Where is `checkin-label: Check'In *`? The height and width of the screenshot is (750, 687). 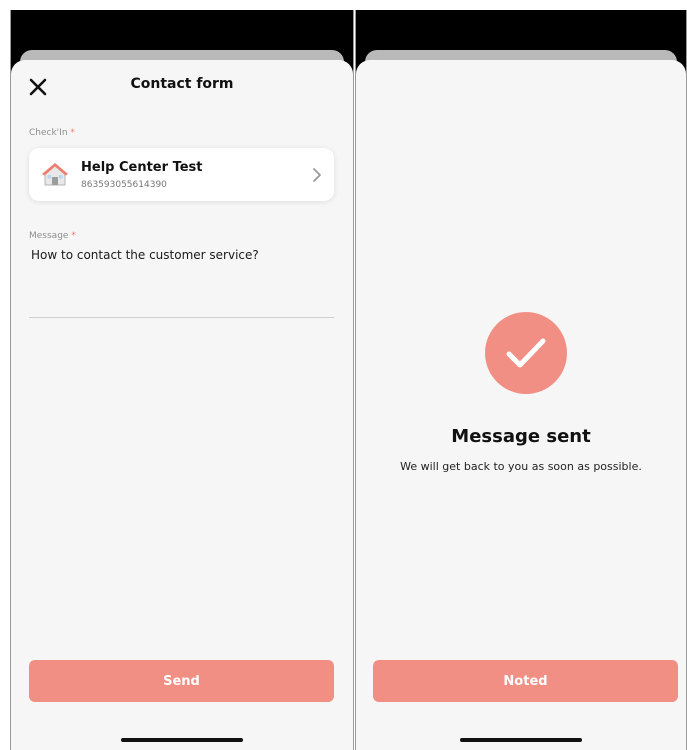
checkin-label: Check'In * is located at coordinates (52, 133).